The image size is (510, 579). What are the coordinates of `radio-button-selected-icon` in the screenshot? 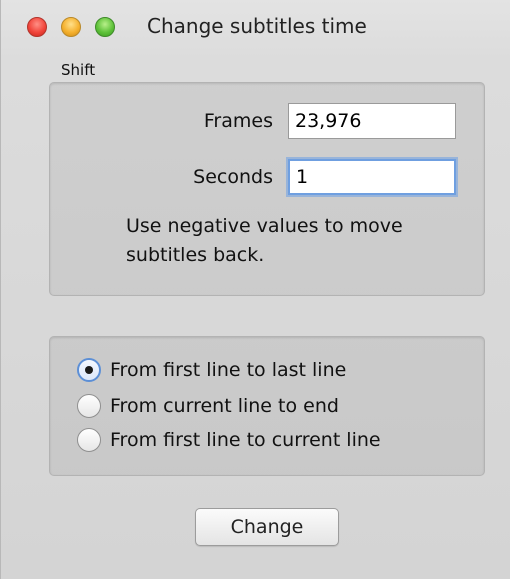 It's located at (89, 370).